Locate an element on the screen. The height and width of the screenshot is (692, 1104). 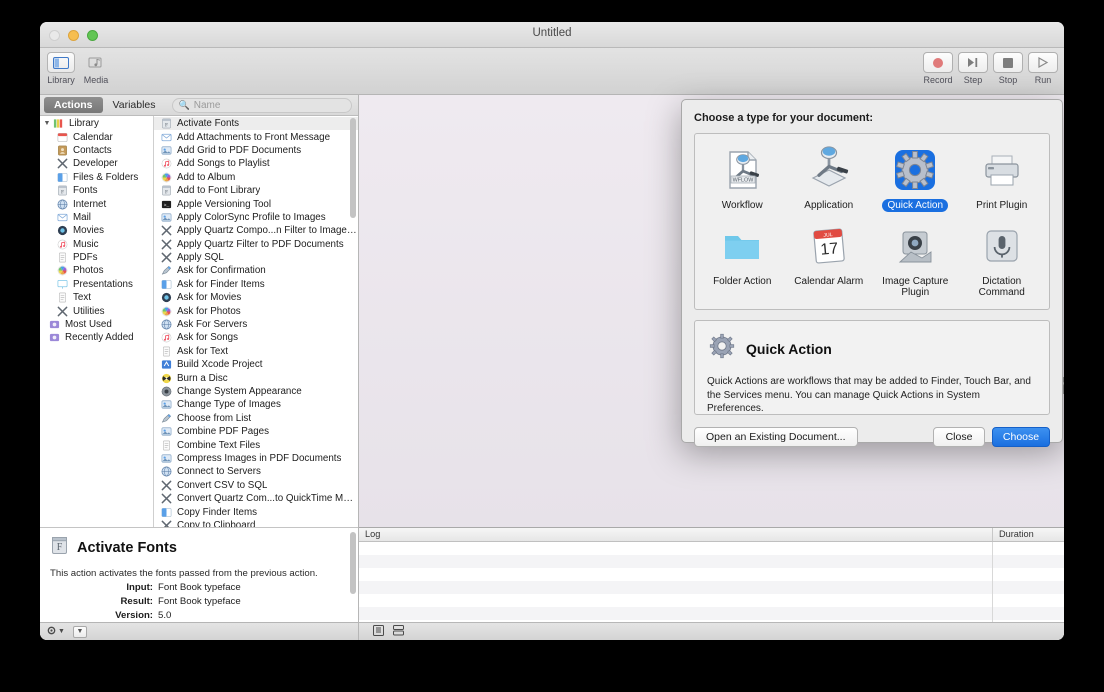
actions-scrollbar is located at coordinates (353, 321).